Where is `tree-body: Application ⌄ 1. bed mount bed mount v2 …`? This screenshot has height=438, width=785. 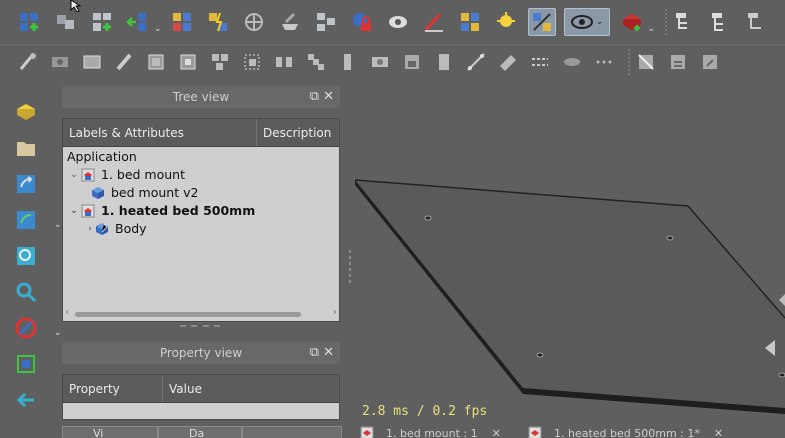 tree-body: Application ⌄ 1. bed mount bed mount v2 … is located at coordinates (201, 192).